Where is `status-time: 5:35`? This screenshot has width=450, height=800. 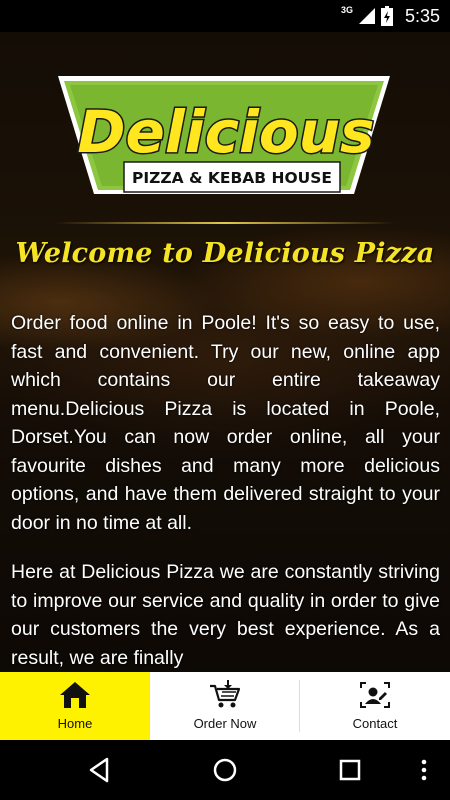
status-time: 5:35 is located at coordinates (422, 15).